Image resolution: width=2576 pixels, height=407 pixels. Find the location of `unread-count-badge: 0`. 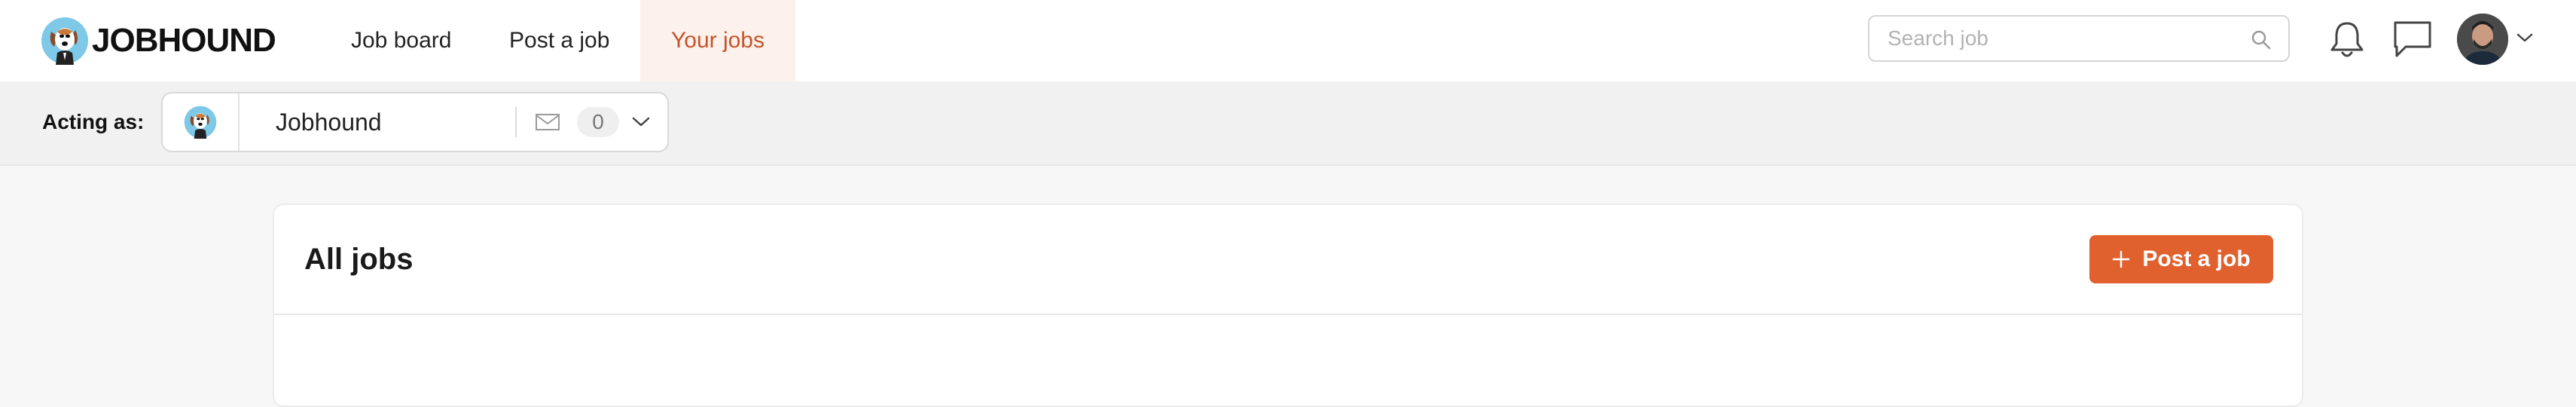

unread-count-badge: 0 is located at coordinates (598, 122).